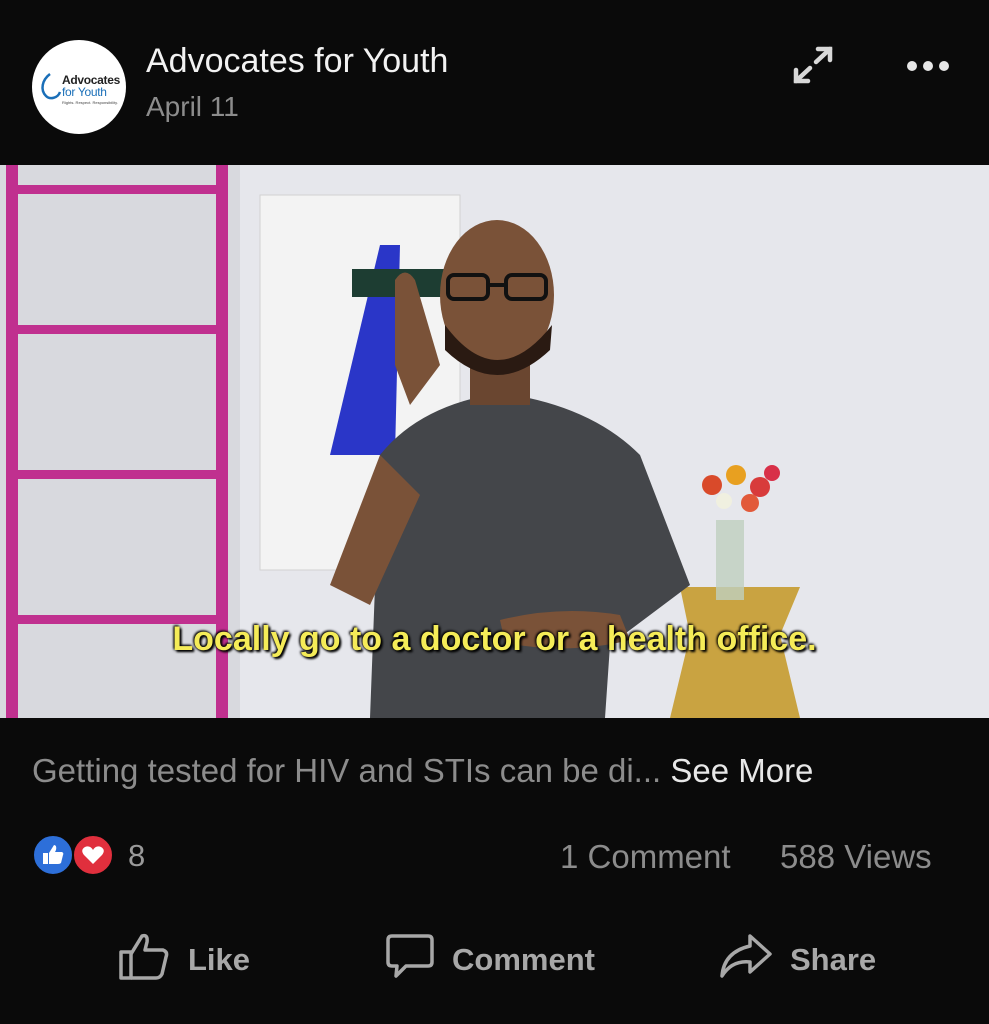  I want to click on like-reaction-icon, so click(53, 855).